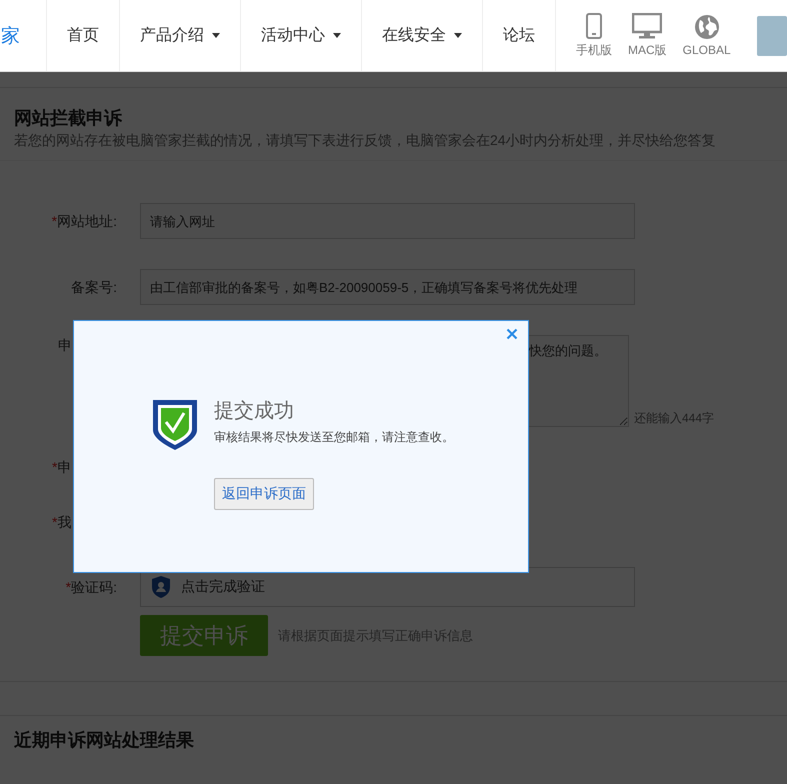  What do you see at coordinates (594, 25) in the screenshot?
I see `phone-icon` at bounding box center [594, 25].